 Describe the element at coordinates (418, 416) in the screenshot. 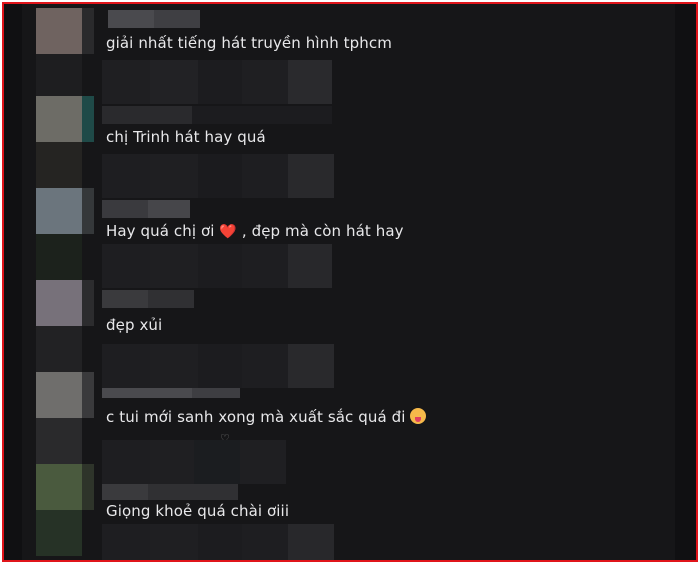

I see `face-with-tongue-icon` at that location.